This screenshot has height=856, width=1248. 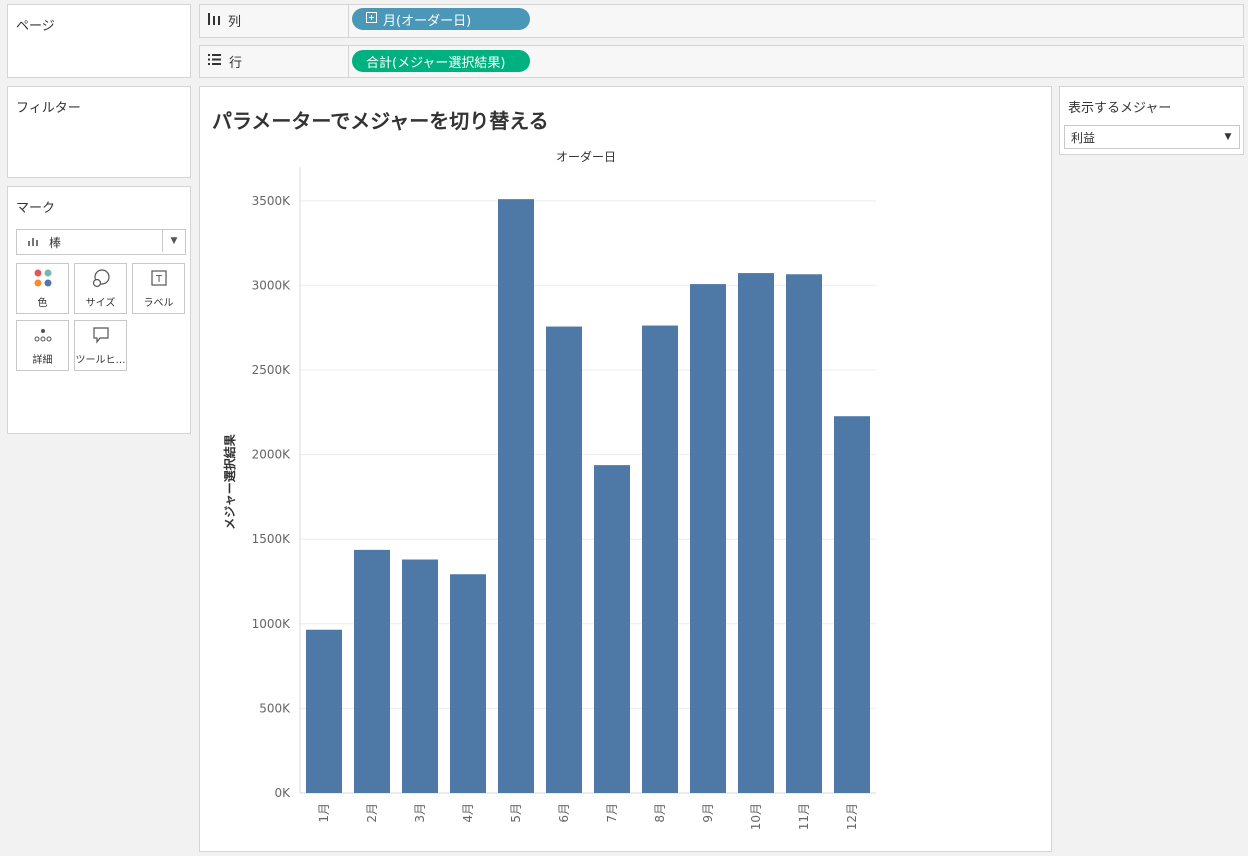 What do you see at coordinates (100, 303) in the screenshot?
I see `size-button-label: サイズ` at bounding box center [100, 303].